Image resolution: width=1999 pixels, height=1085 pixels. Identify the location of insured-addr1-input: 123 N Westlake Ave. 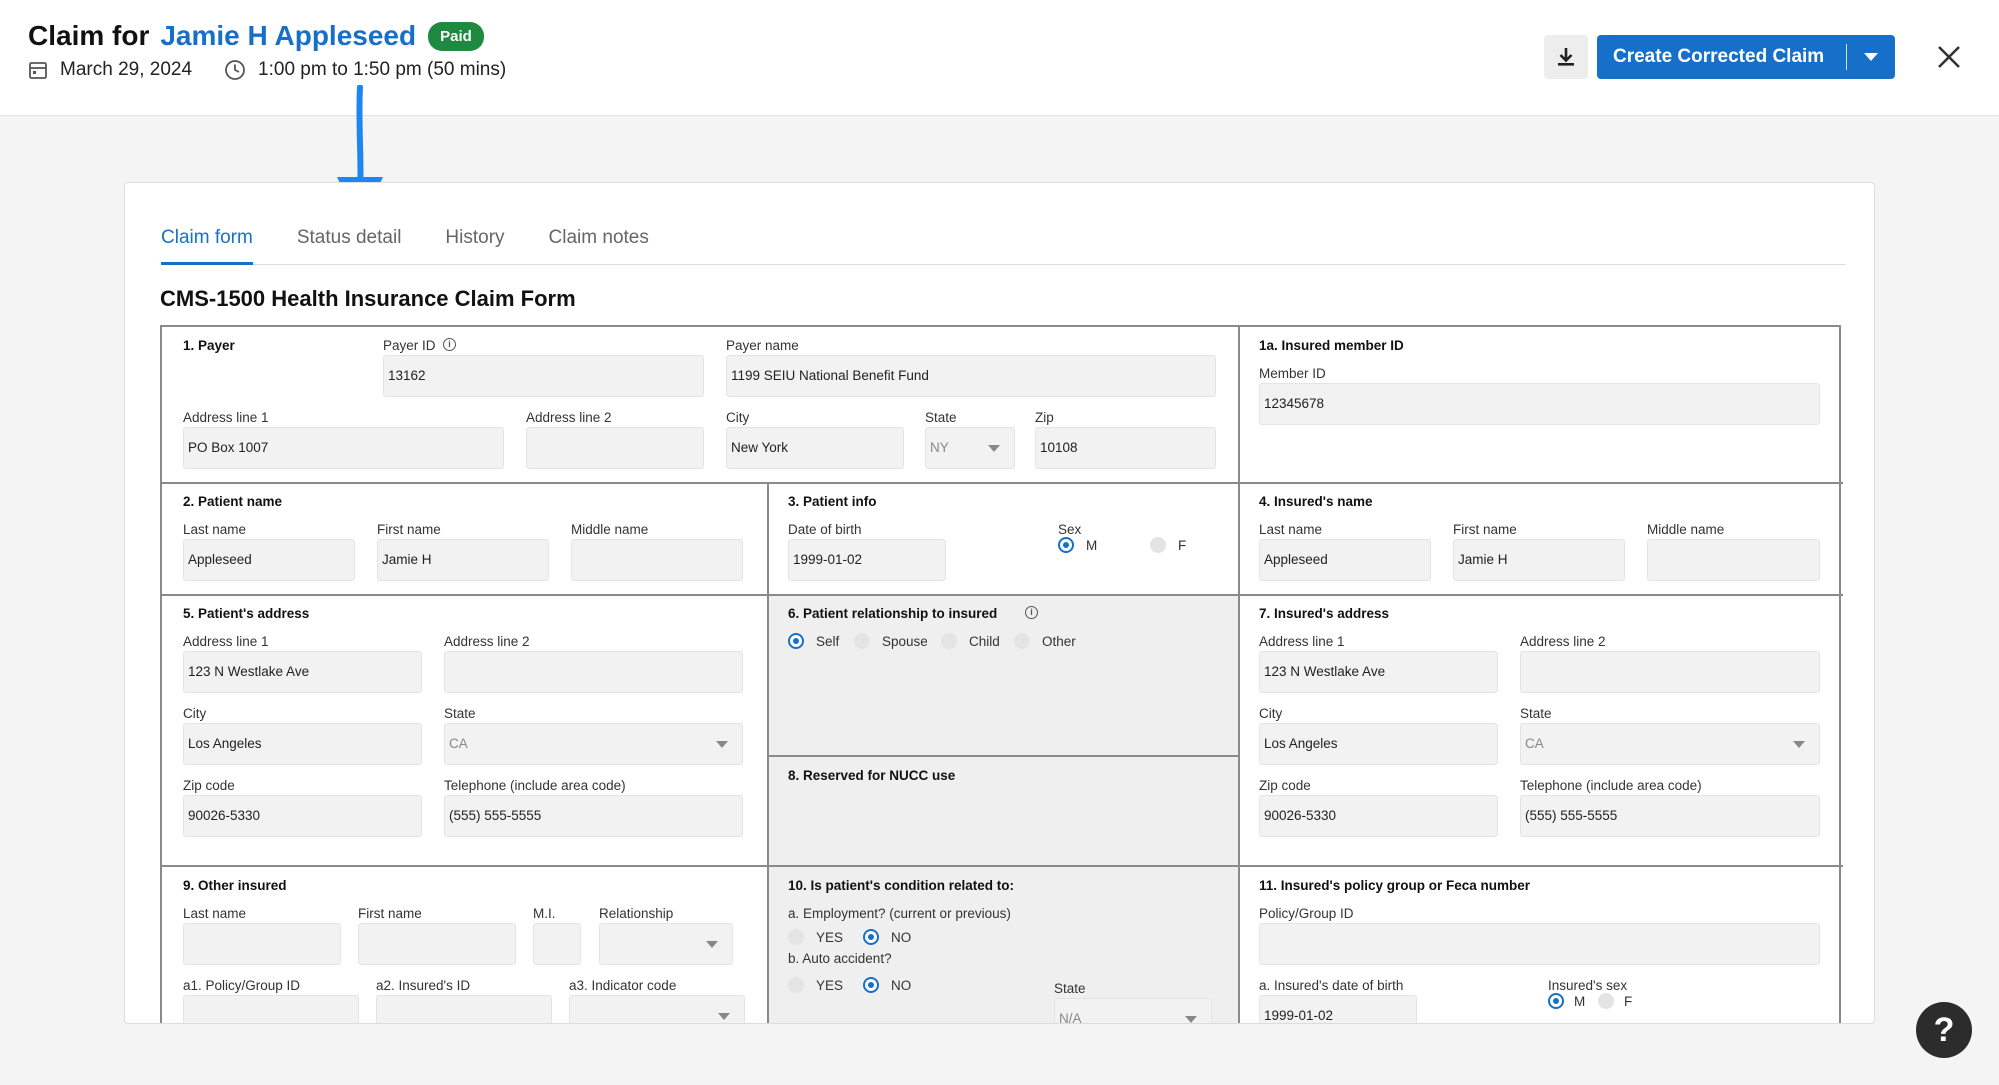
(1378, 672).